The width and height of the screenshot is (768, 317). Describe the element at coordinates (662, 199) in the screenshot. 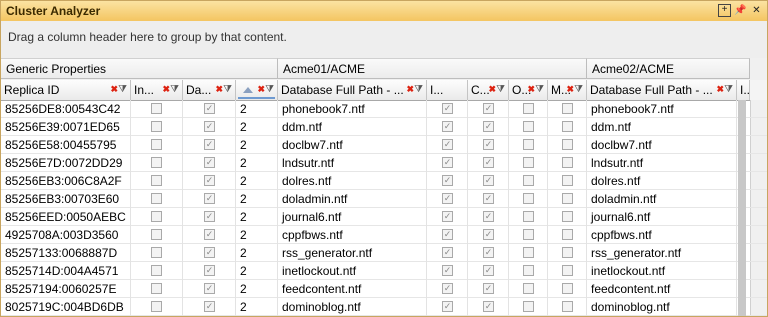

I see `table-cell-path2: doladmin.ntf` at that location.